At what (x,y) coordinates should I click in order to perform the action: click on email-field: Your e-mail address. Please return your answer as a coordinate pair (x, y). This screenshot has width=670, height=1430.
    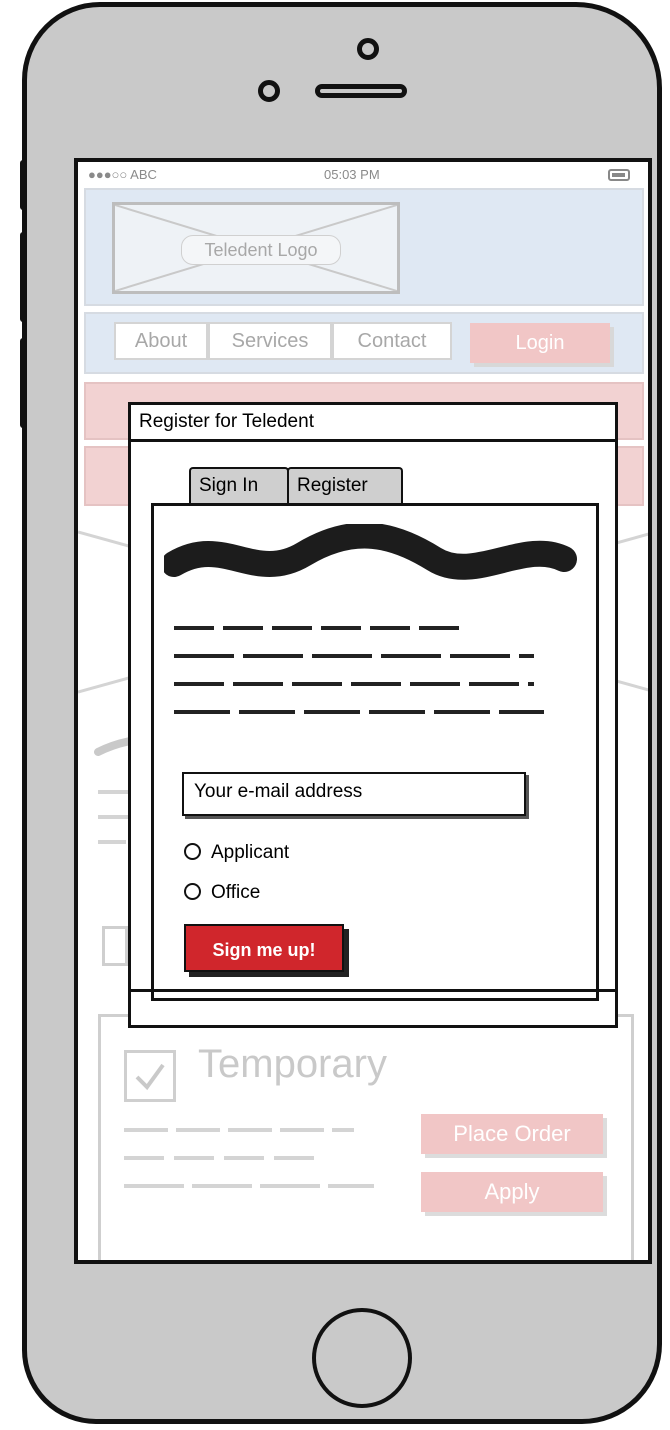
    Looking at the image, I should click on (354, 794).